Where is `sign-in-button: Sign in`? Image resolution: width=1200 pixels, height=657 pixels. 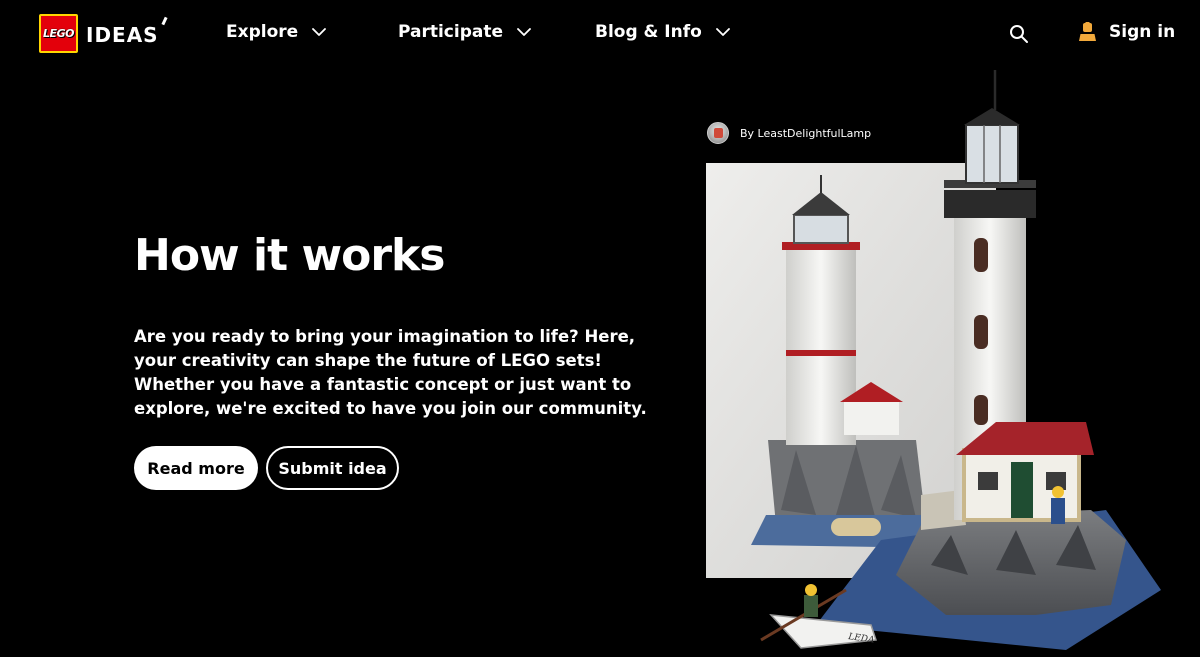 sign-in-button: Sign in is located at coordinates (1126, 32).